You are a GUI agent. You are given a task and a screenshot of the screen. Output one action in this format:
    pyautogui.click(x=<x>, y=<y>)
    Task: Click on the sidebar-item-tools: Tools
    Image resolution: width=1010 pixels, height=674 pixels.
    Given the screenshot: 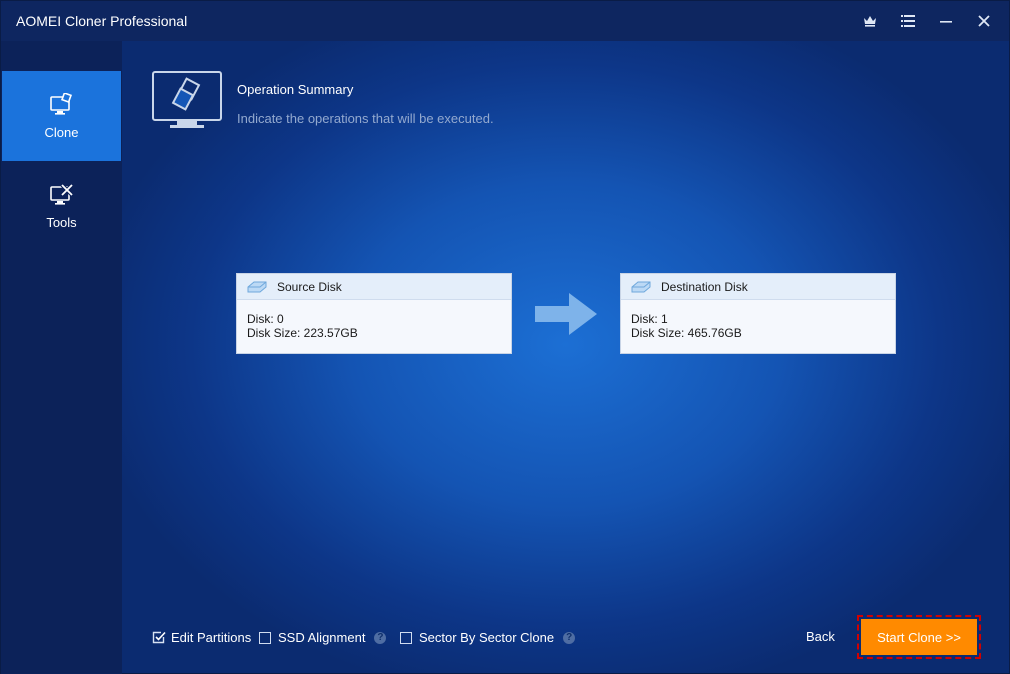 What is the action you would take?
    pyautogui.click(x=61, y=206)
    